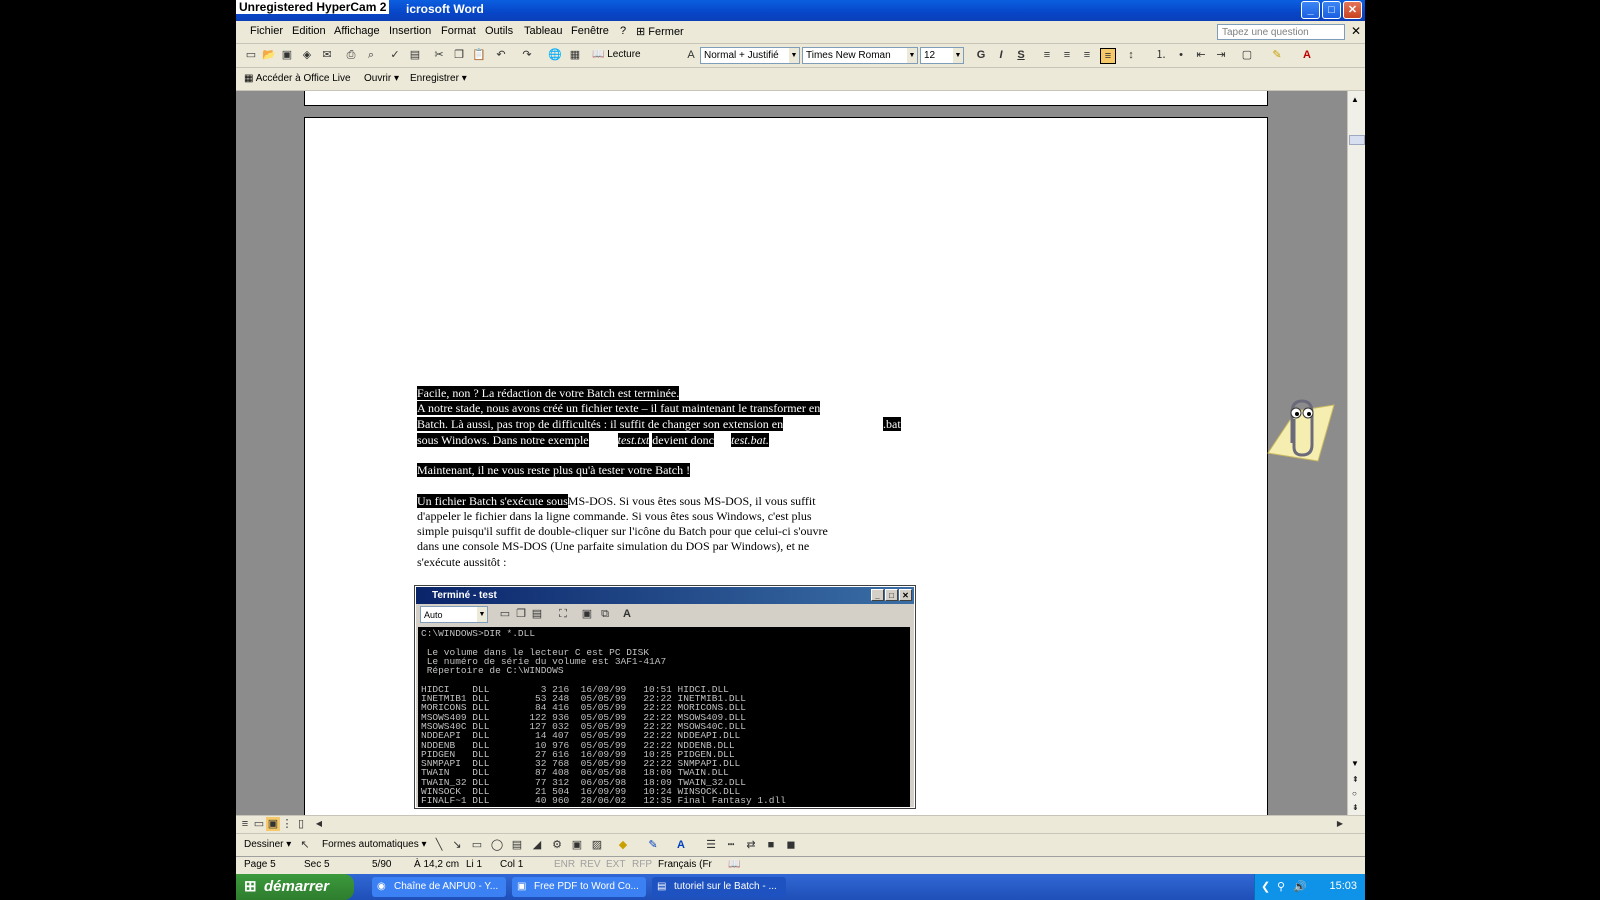 The height and width of the screenshot is (900, 1600). Describe the element at coordinates (410, 31) in the screenshot. I see `menu-insertion: Insertion` at that location.